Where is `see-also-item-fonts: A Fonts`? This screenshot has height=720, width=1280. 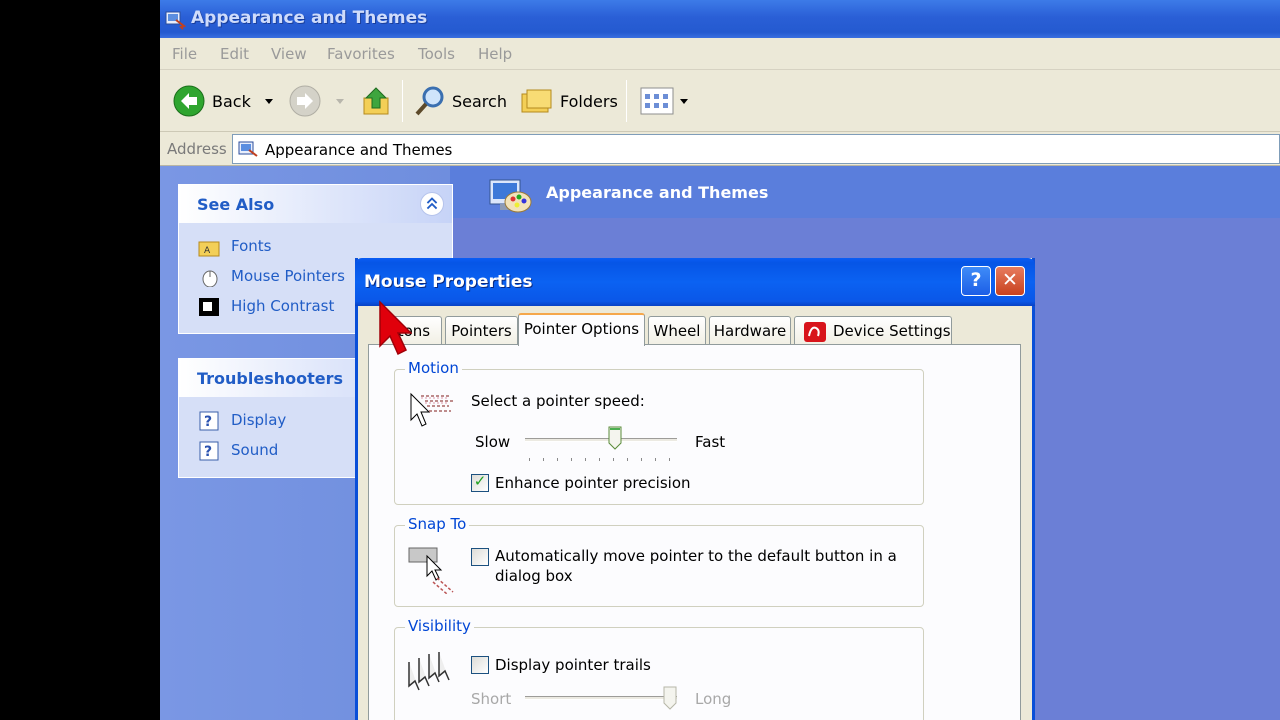
see-also-item-fonts: A Fonts is located at coordinates (315, 246).